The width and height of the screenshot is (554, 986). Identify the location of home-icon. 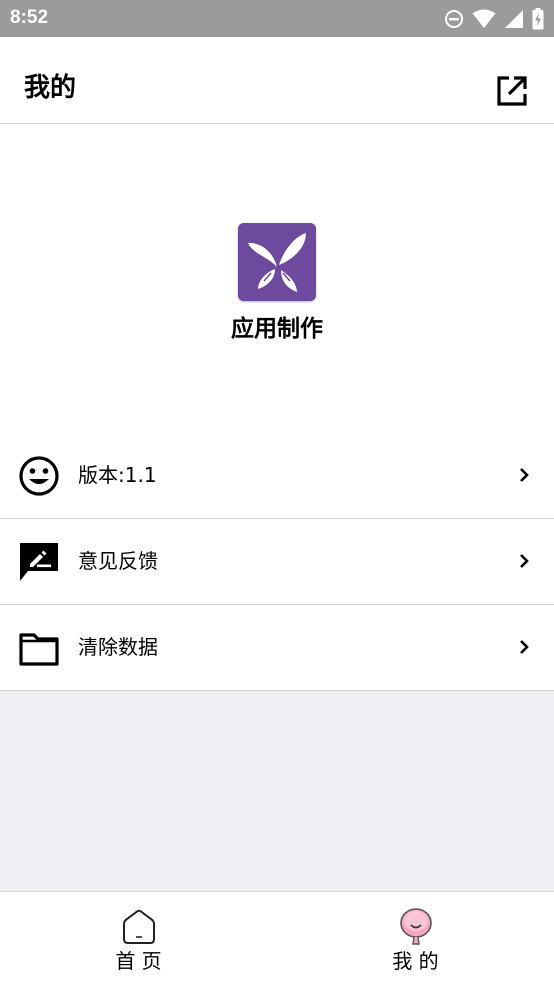
(139, 927).